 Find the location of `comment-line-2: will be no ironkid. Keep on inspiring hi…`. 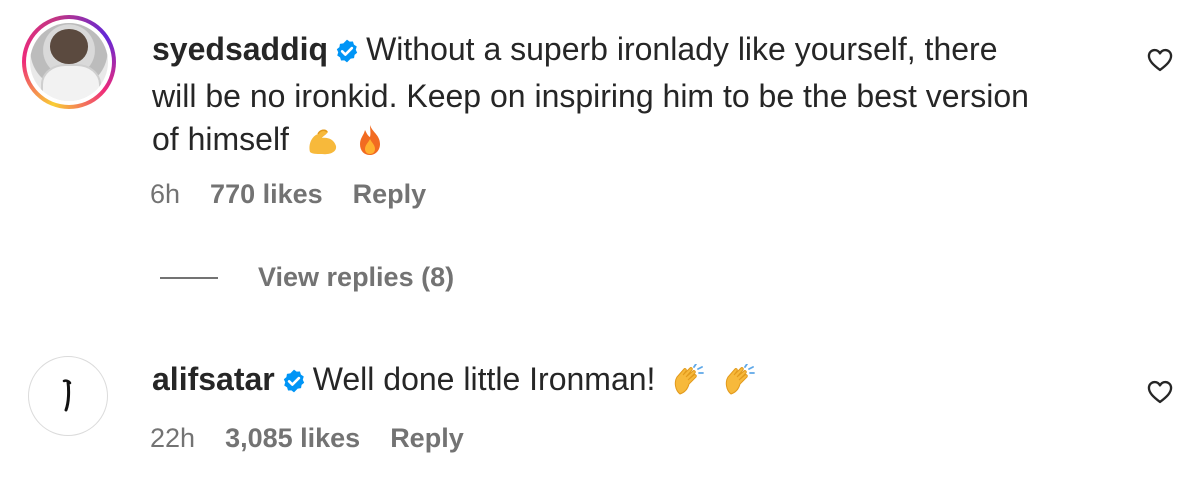

comment-line-2: will be no ironkid. Keep on inspiring hi… is located at coordinates (590, 96).